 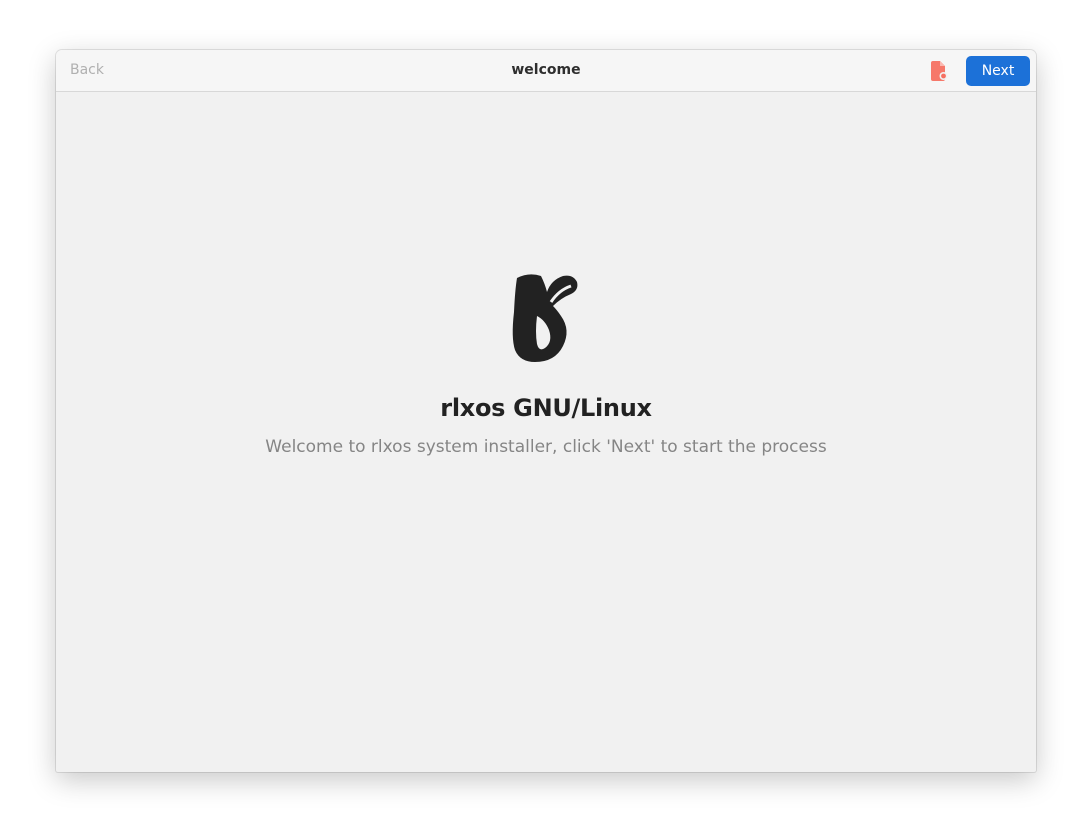 I want to click on rlxos-logo, so click(x=545, y=318).